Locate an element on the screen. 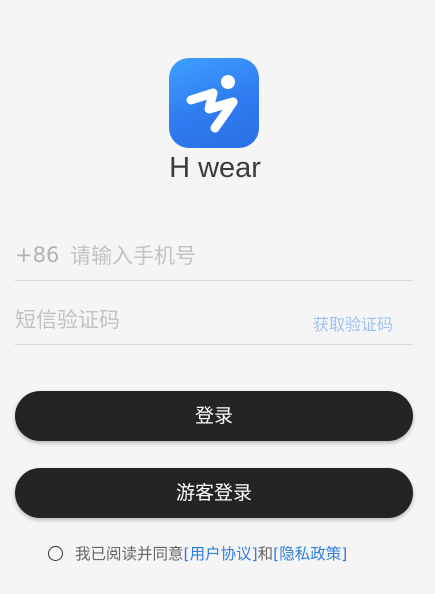 The image size is (435, 594). sms-code-input is located at coordinates (150, 320).